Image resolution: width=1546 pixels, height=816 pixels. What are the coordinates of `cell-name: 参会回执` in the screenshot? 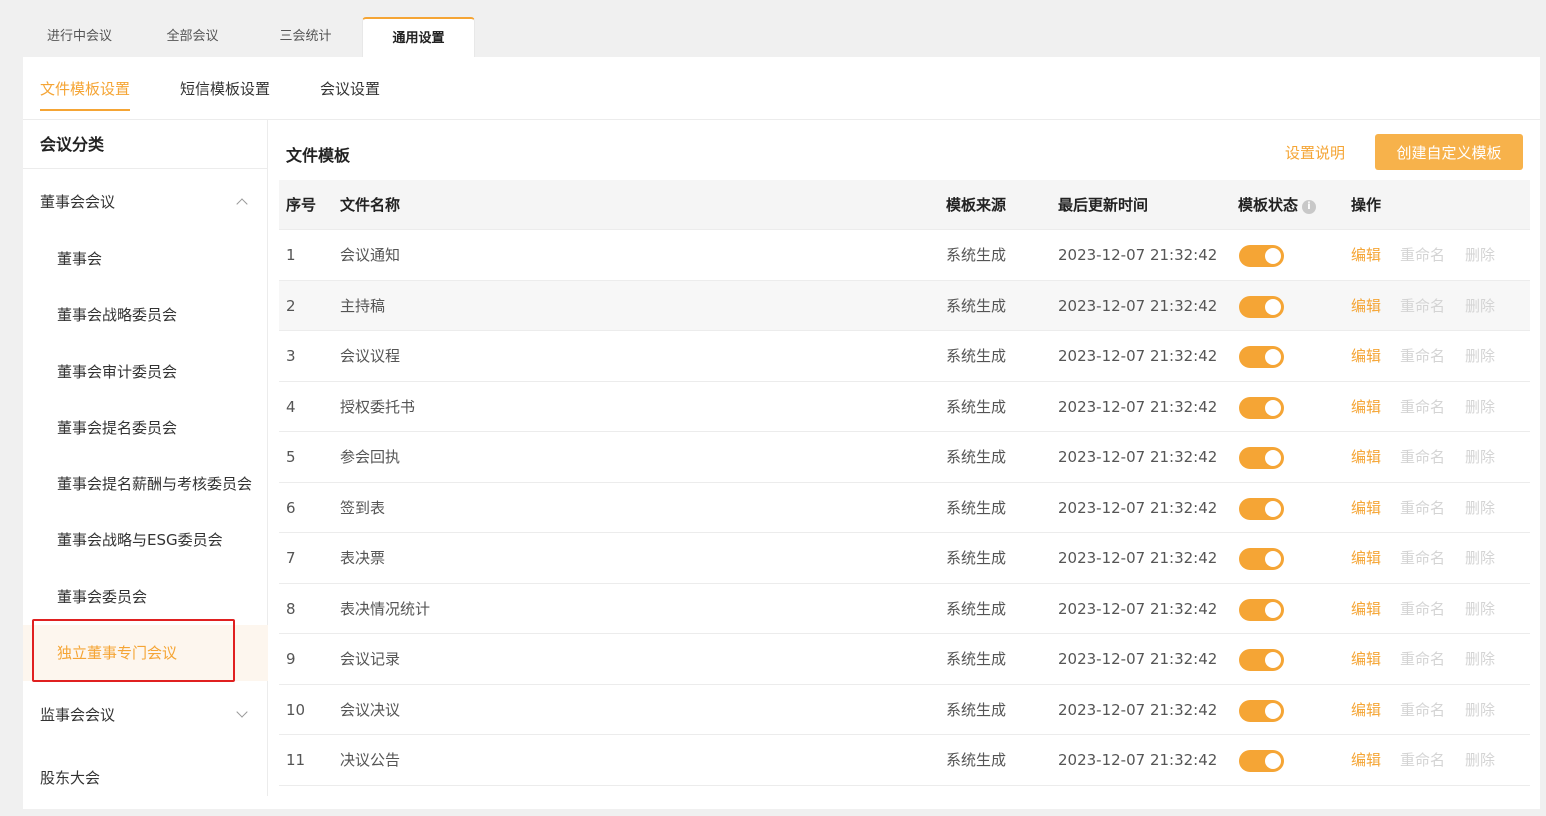 It's located at (370, 457).